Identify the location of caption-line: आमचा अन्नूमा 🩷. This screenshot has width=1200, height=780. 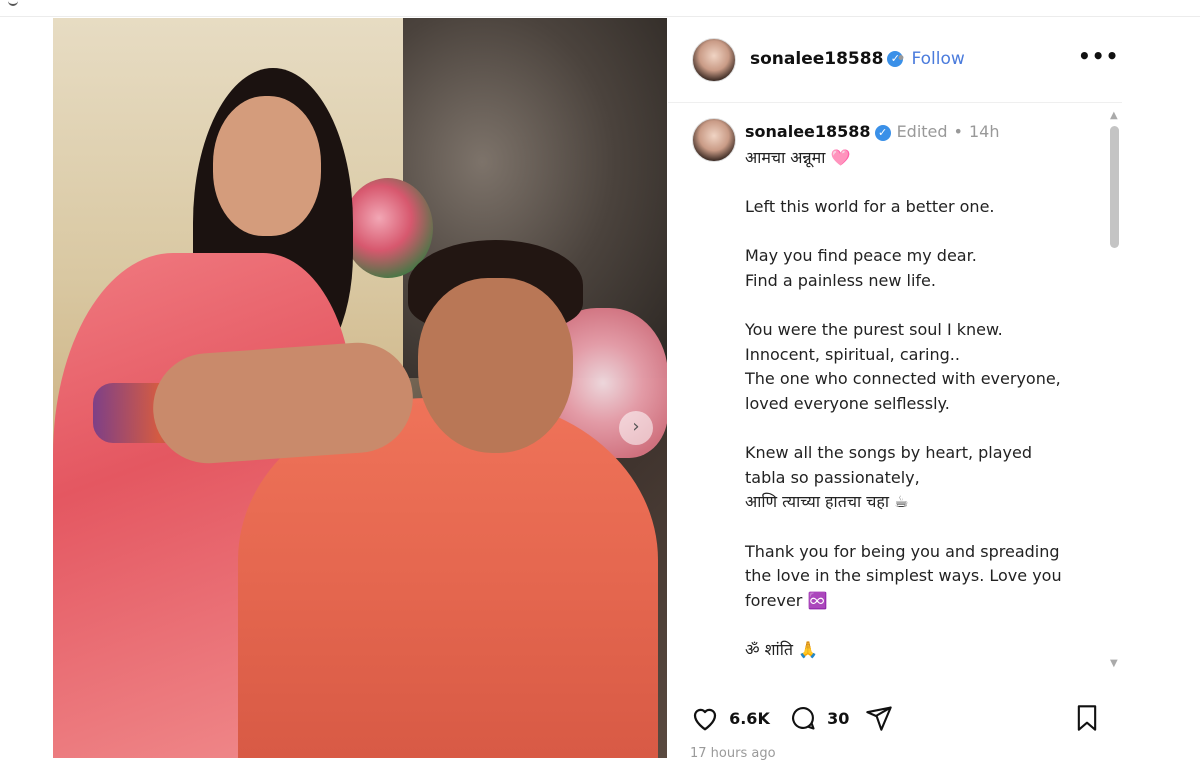
(798, 157).